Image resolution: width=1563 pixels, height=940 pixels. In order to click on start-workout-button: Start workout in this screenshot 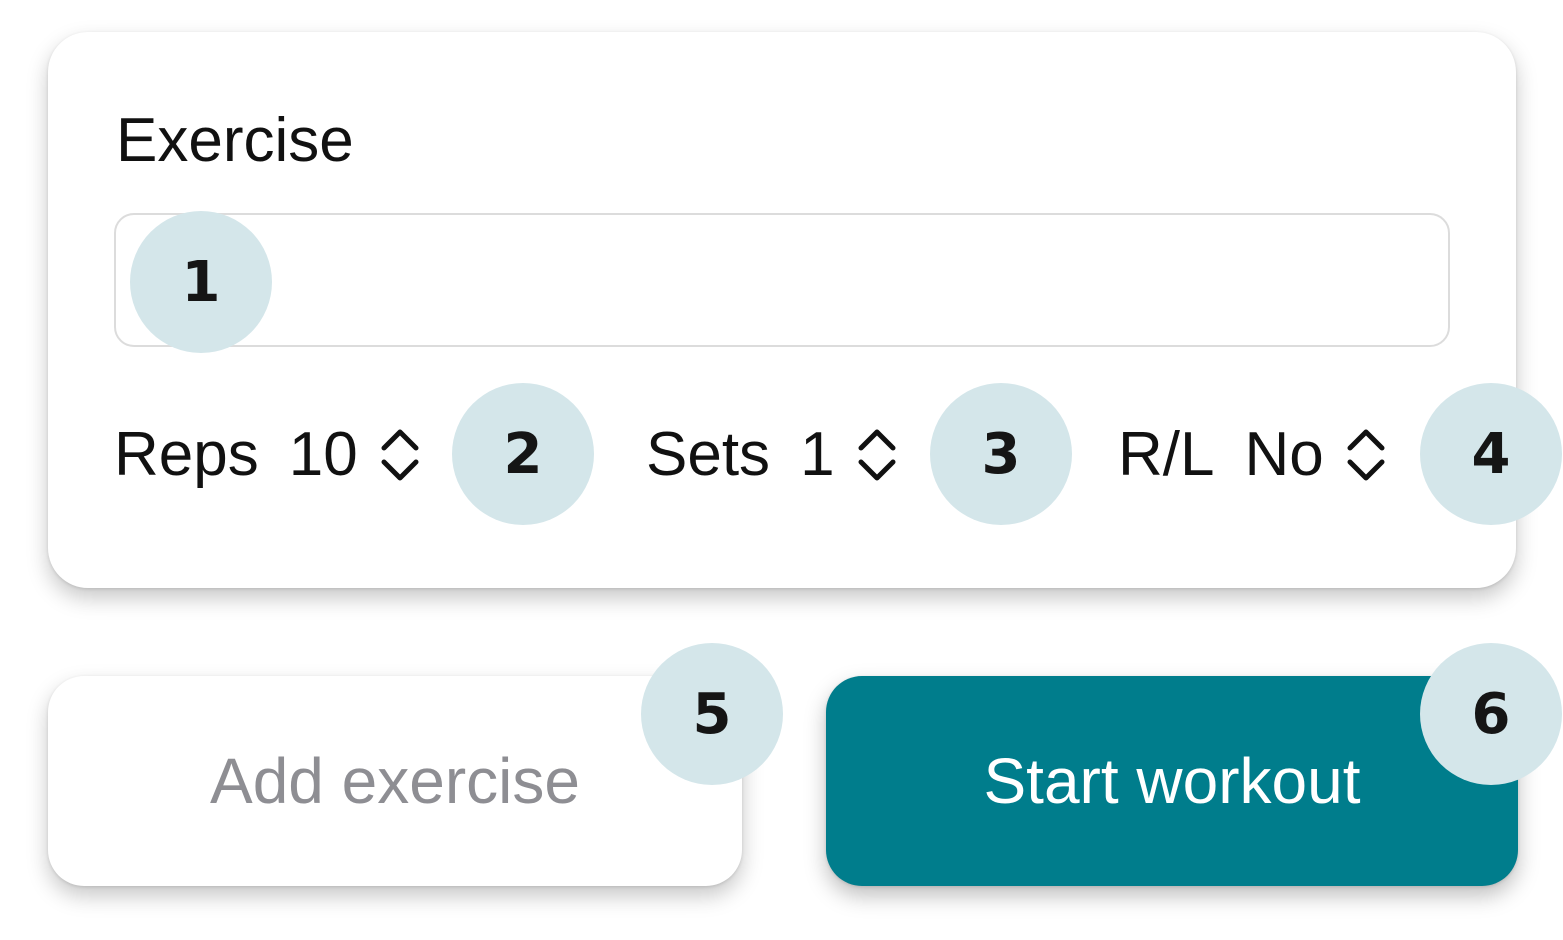, I will do `click(1172, 781)`.